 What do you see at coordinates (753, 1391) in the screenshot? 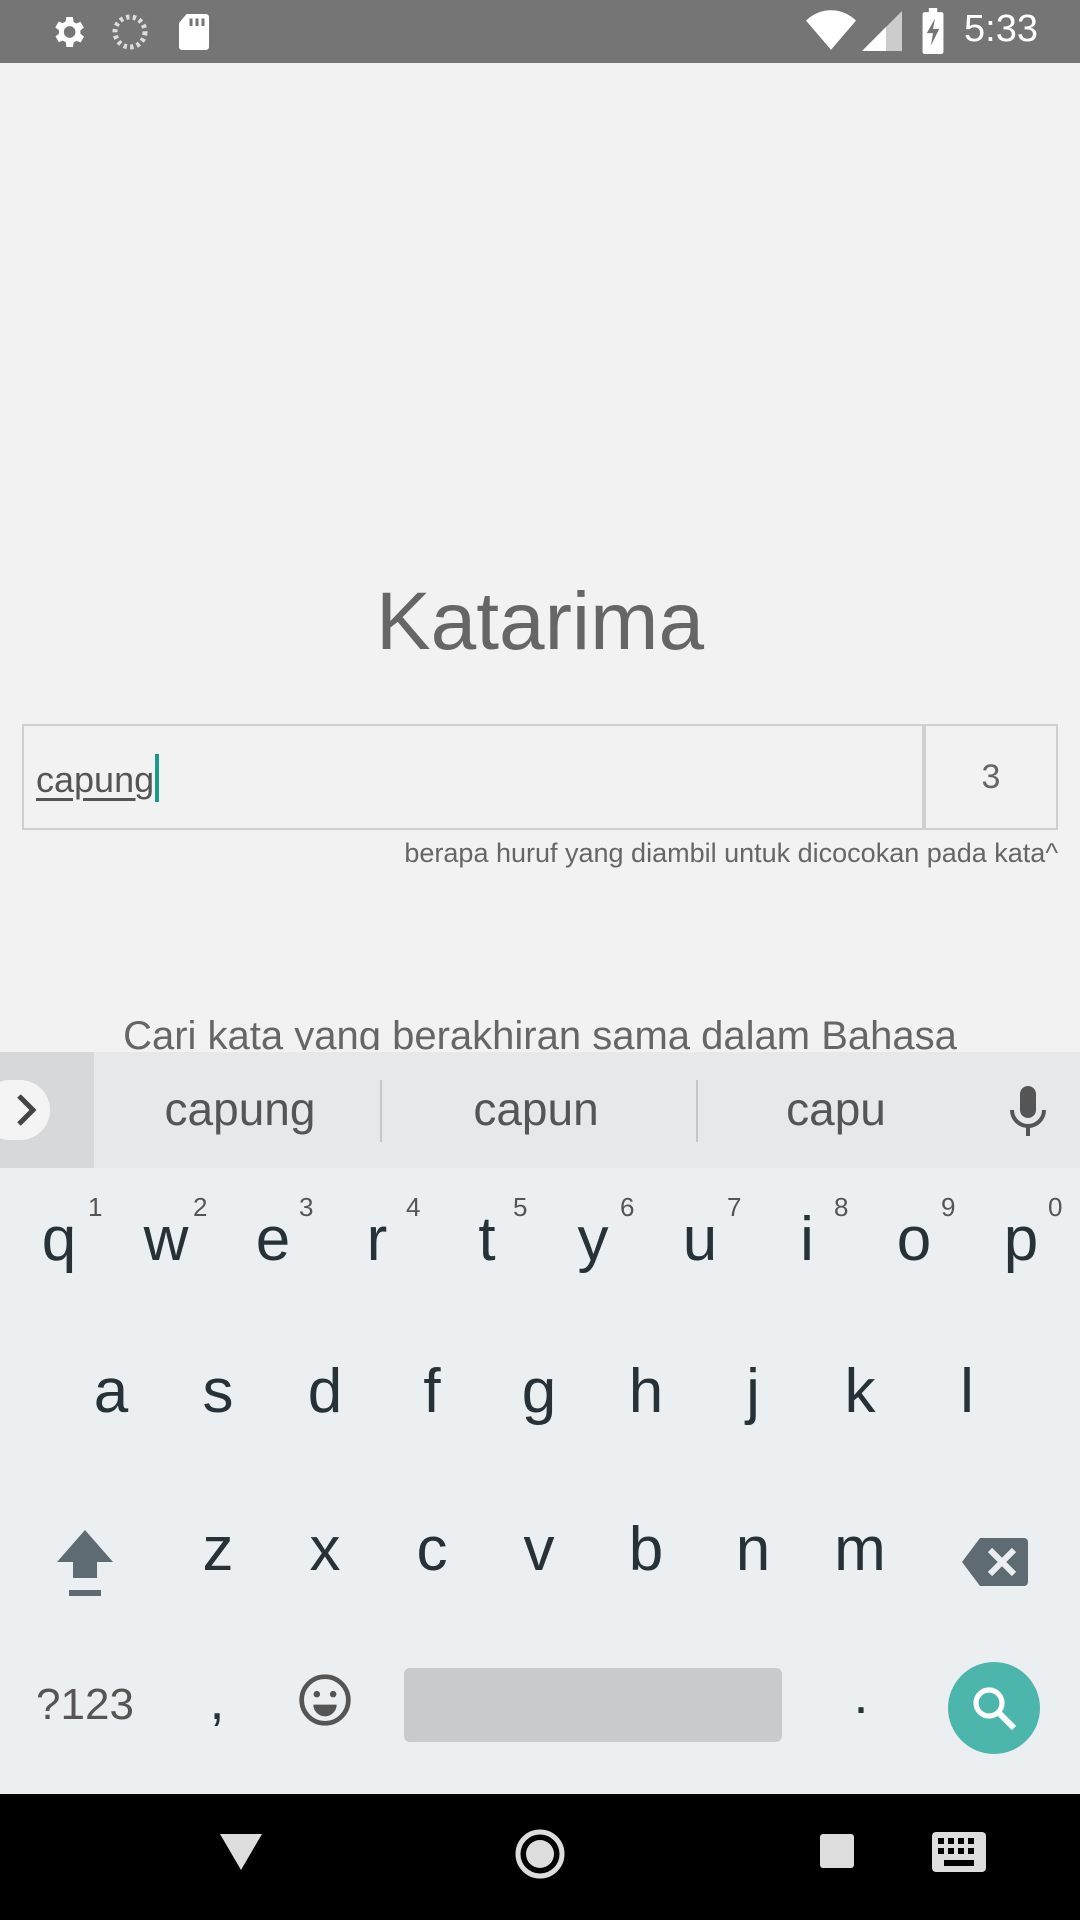
I see `key-j: j` at bounding box center [753, 1391].